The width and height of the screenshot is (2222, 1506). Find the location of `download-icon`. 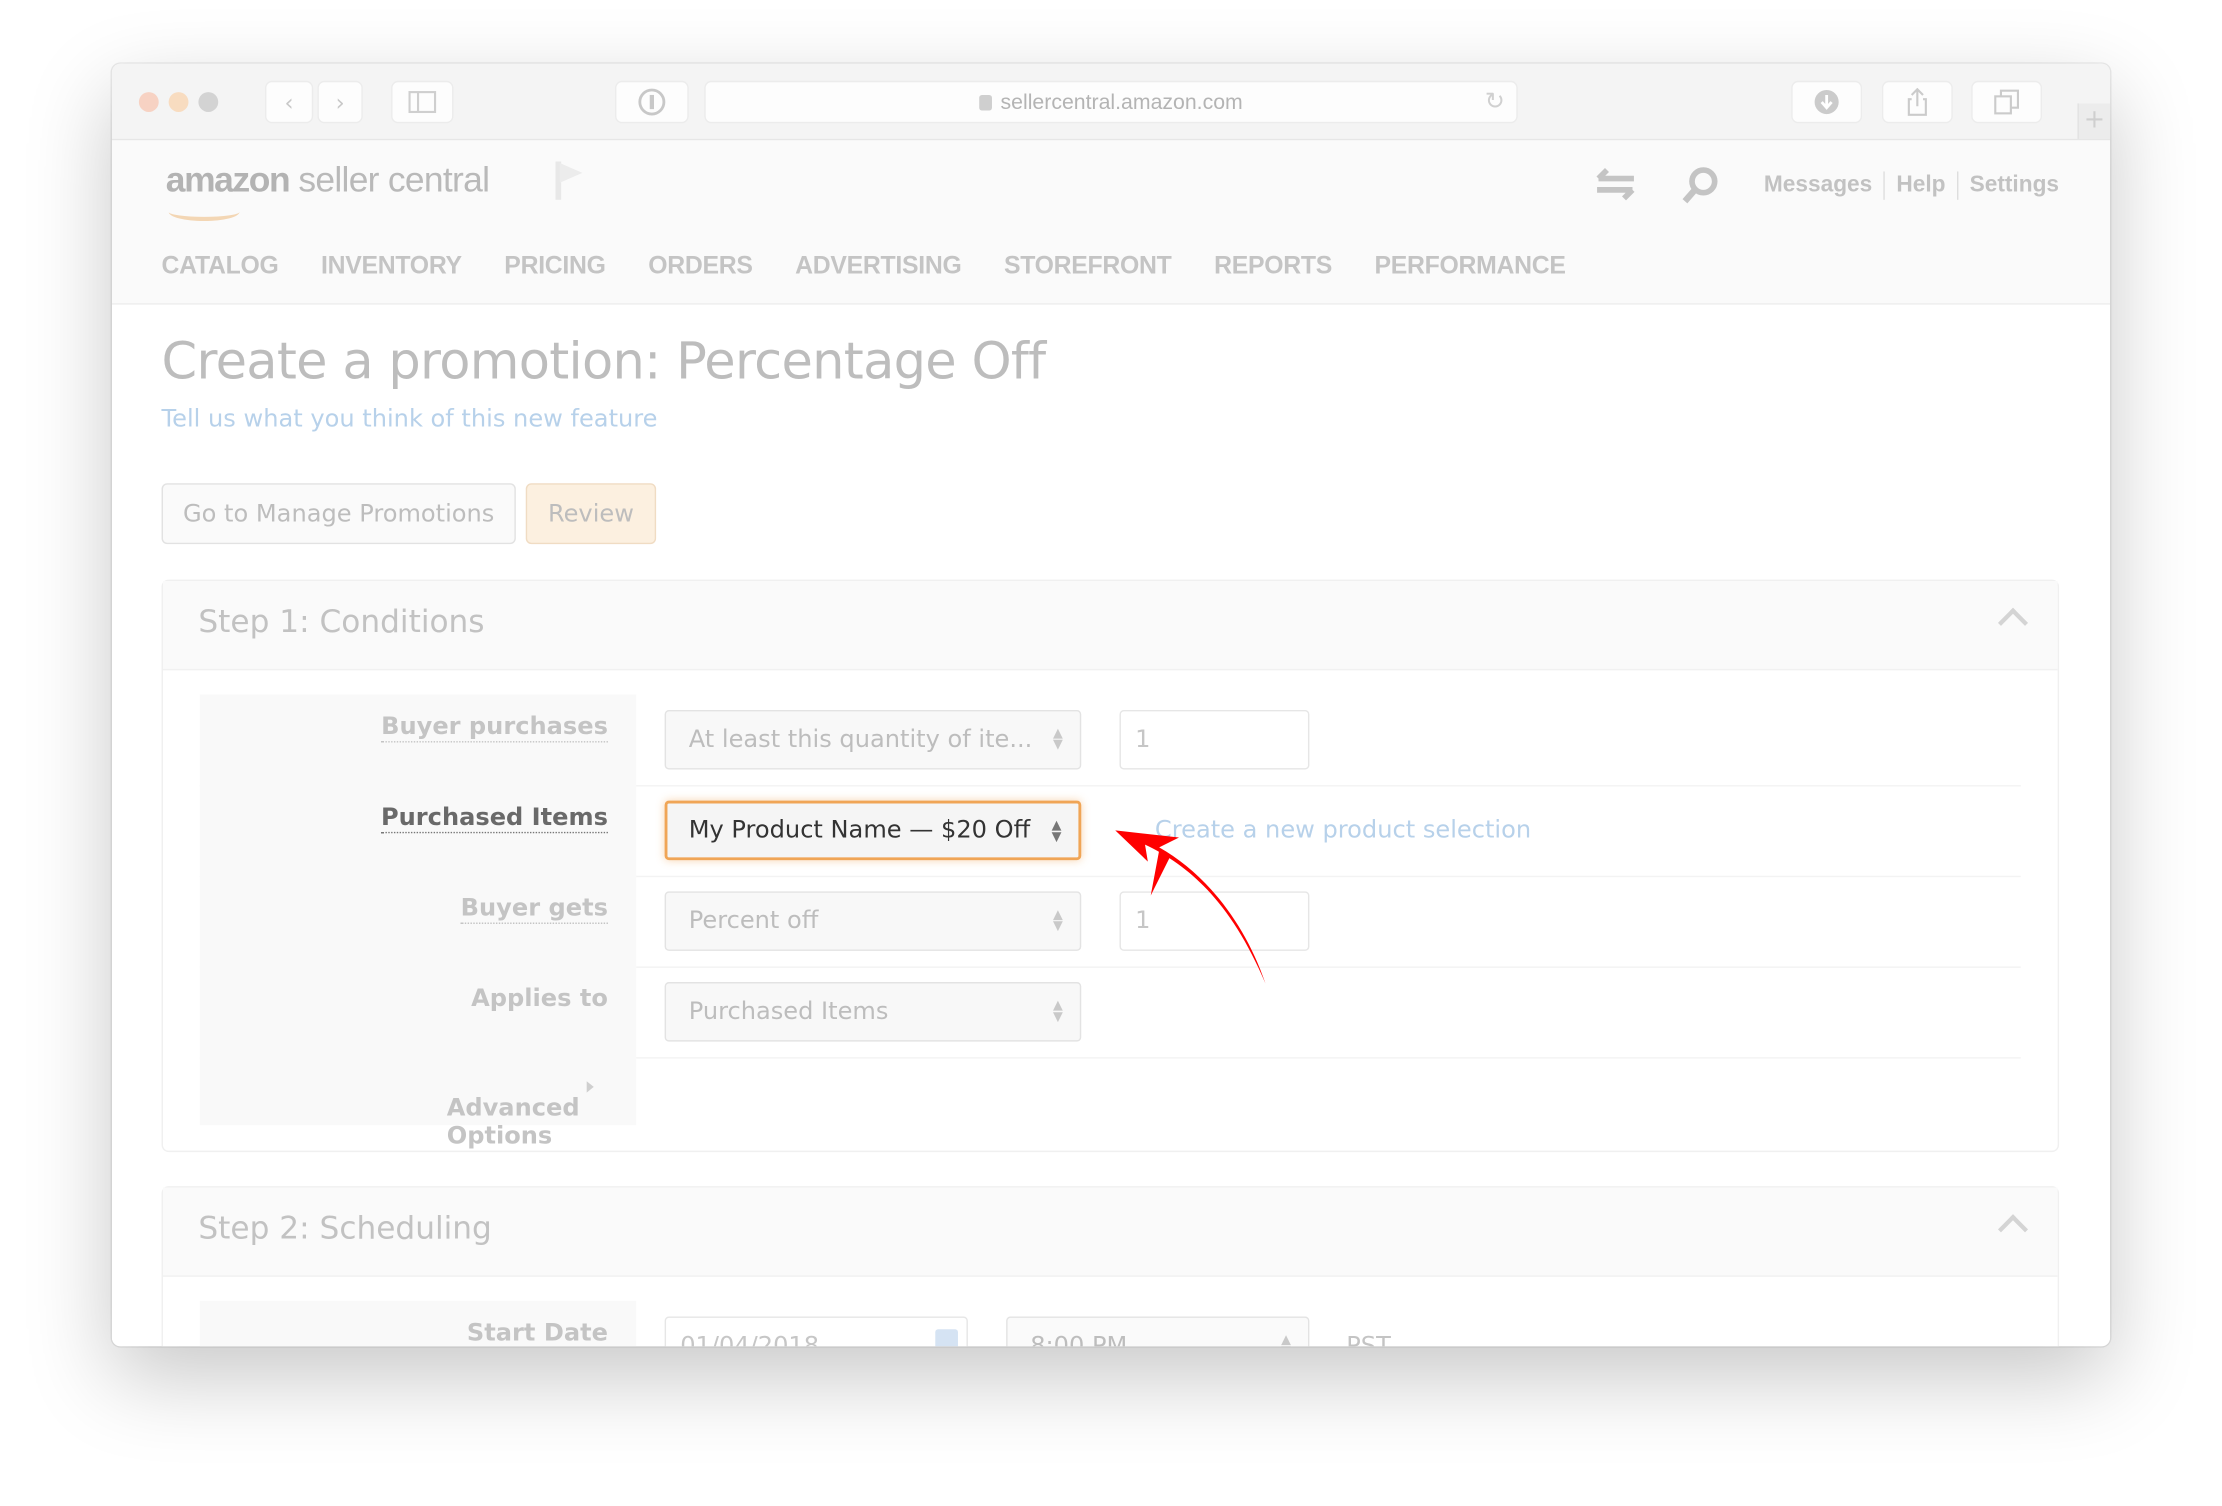

download-icon is located at coordinates (1826, 102).